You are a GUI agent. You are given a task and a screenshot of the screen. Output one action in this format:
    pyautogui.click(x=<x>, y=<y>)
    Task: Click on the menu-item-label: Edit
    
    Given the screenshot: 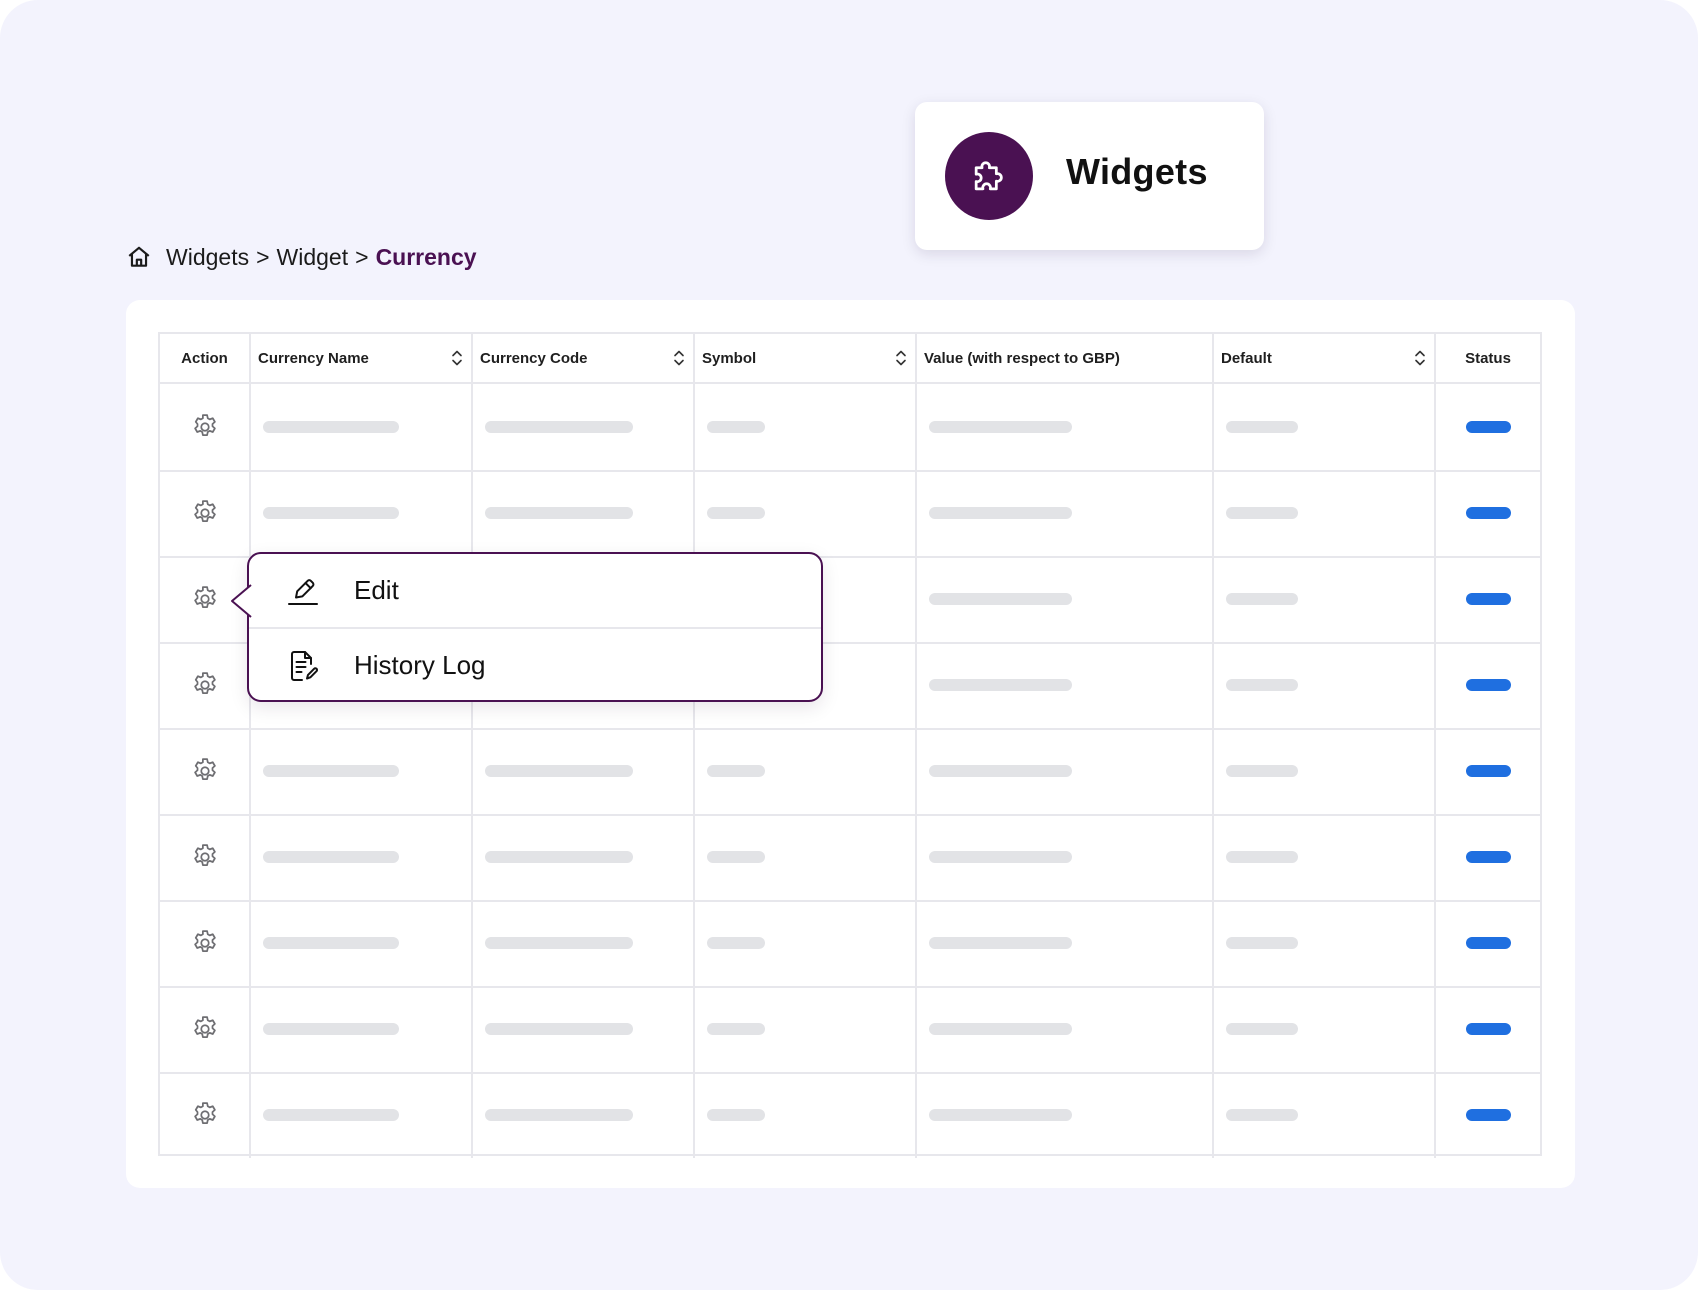 What is the action you would take?
    pyautogui.click(x=376, y=590)
    